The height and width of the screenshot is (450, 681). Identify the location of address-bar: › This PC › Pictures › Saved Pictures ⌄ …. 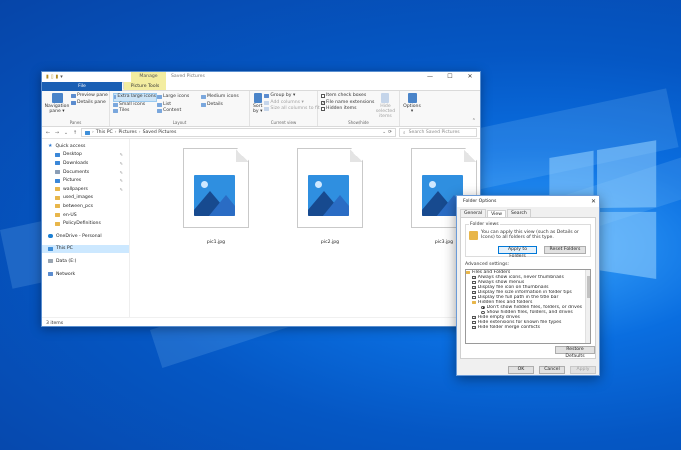
(238, 132).